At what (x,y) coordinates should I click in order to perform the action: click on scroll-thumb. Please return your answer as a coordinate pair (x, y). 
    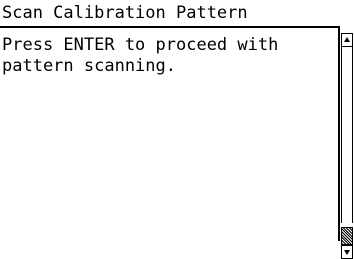
    Looking at the image, I should click on (347, 236).